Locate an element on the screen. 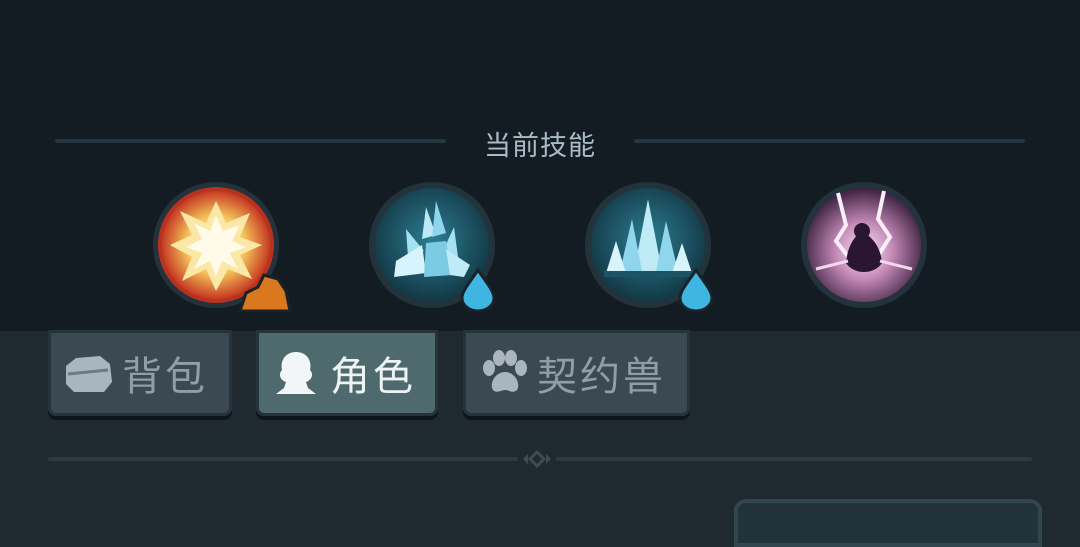 The width and height of the screenshot is (1080, 547). tab-character: 角色 is located at coordinates (347, 373).